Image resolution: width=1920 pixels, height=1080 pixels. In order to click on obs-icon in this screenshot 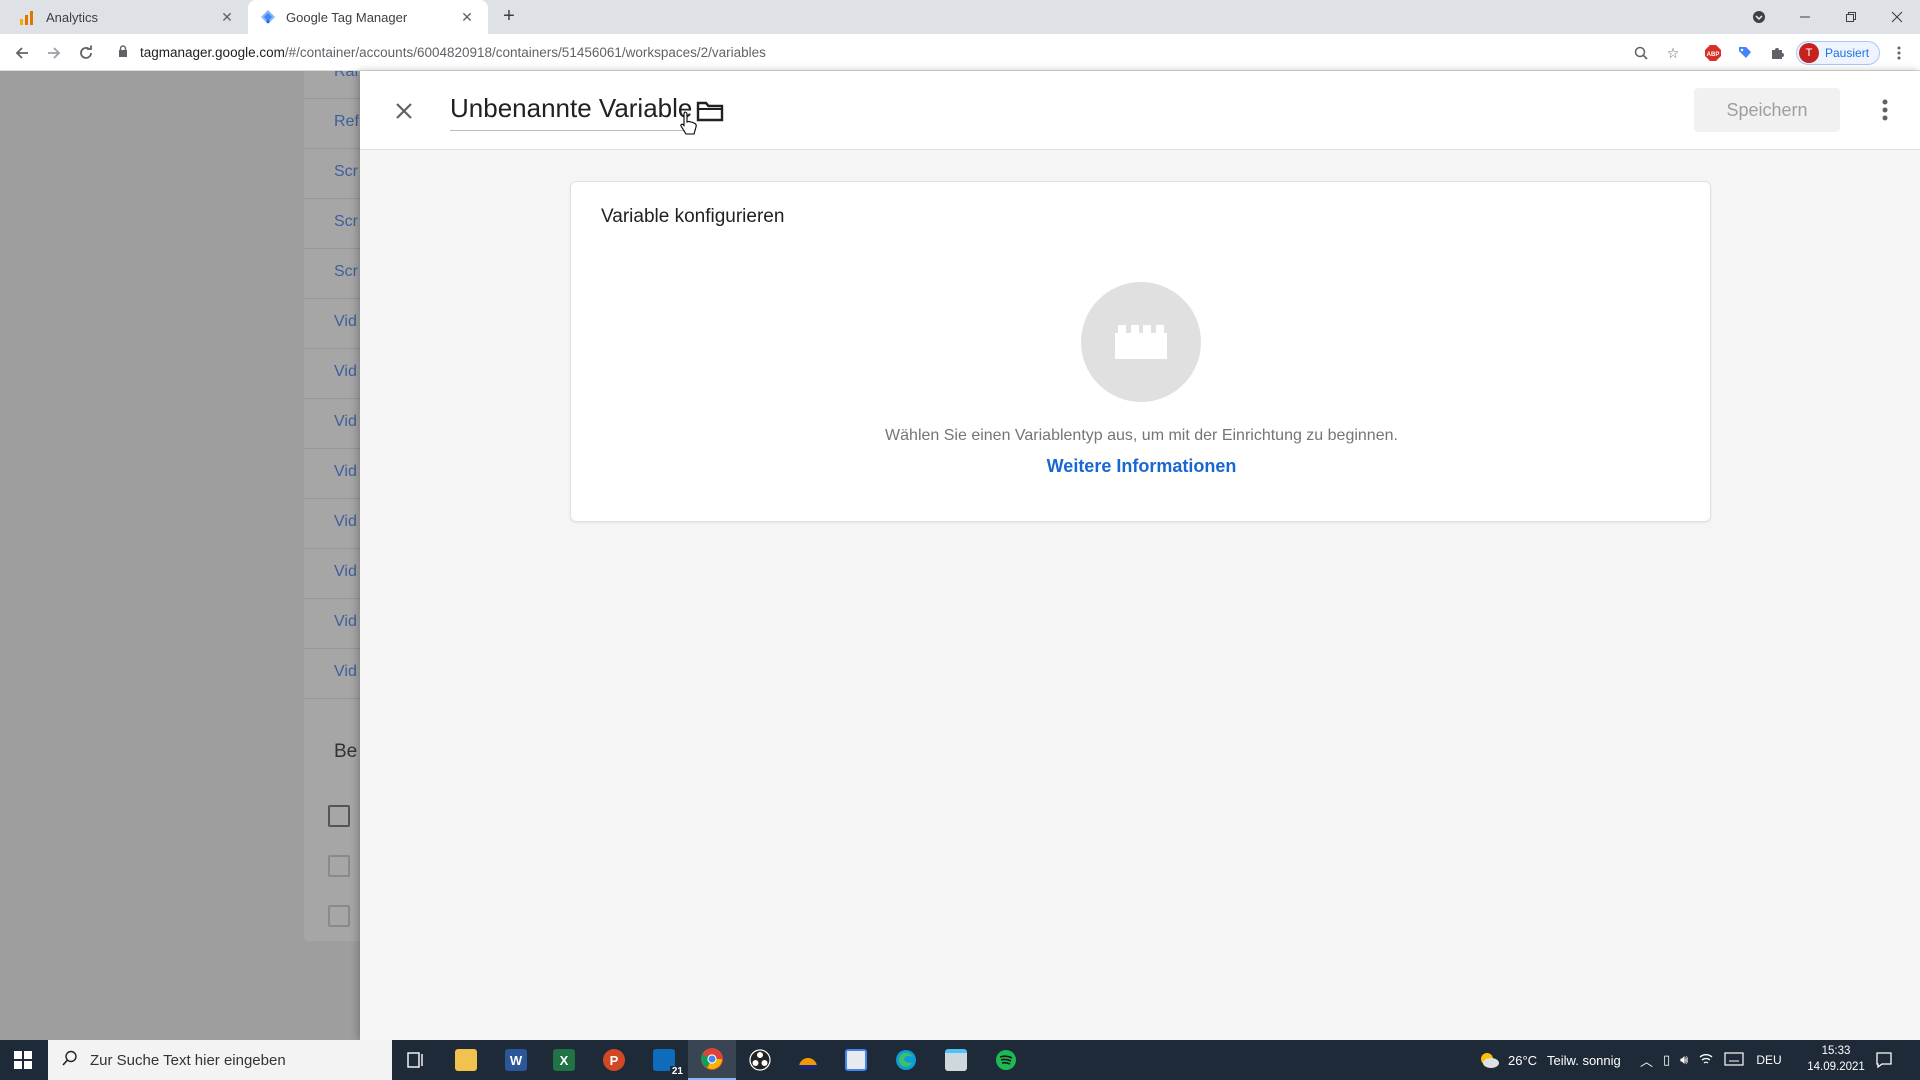, I will do `click(760, 1060)`.